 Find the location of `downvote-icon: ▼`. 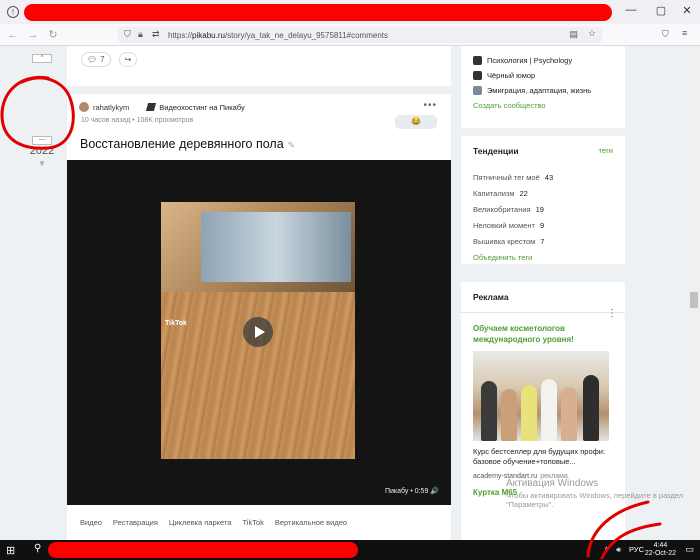

downvote-icon: ▼ is located at coordinates (42, 163).